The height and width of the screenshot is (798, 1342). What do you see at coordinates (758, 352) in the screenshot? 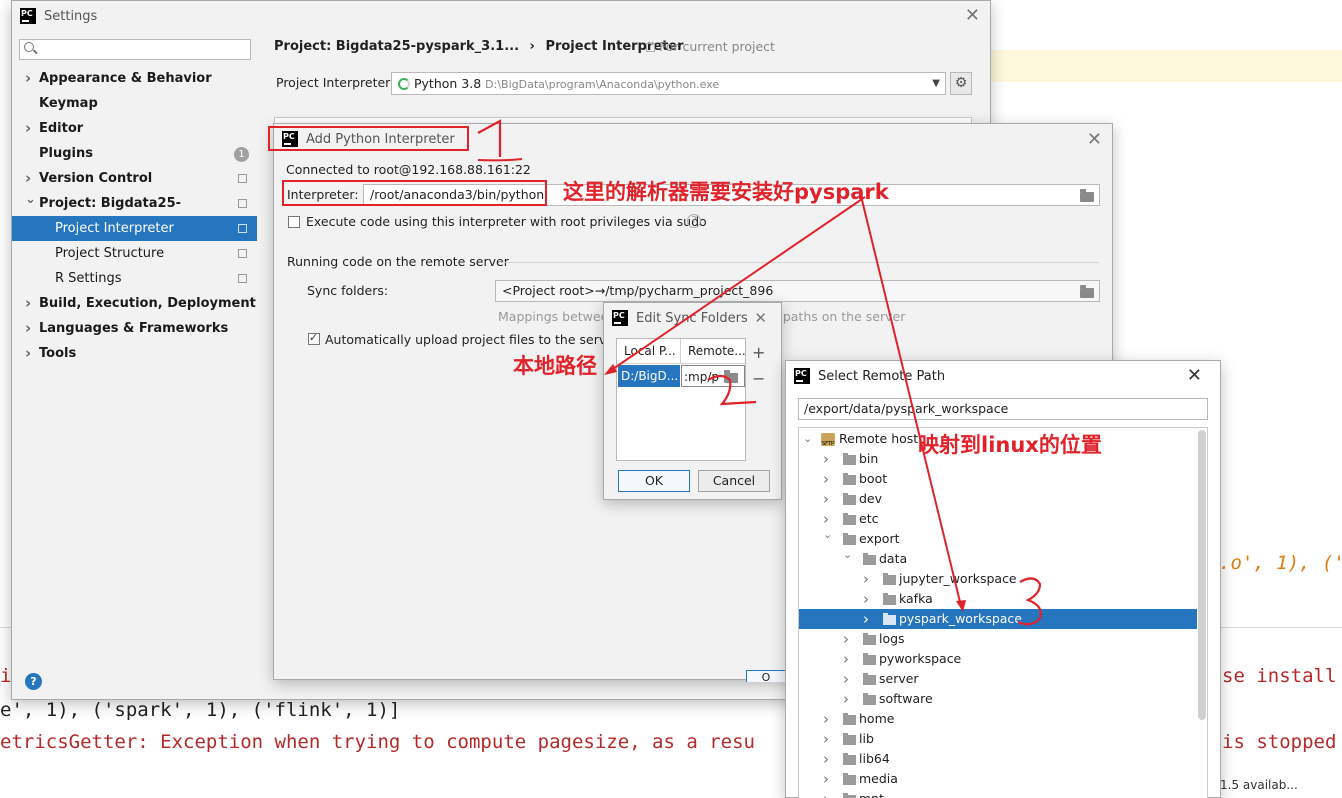
I see `add-mapping-button: +` at bounding box center [758, 352].